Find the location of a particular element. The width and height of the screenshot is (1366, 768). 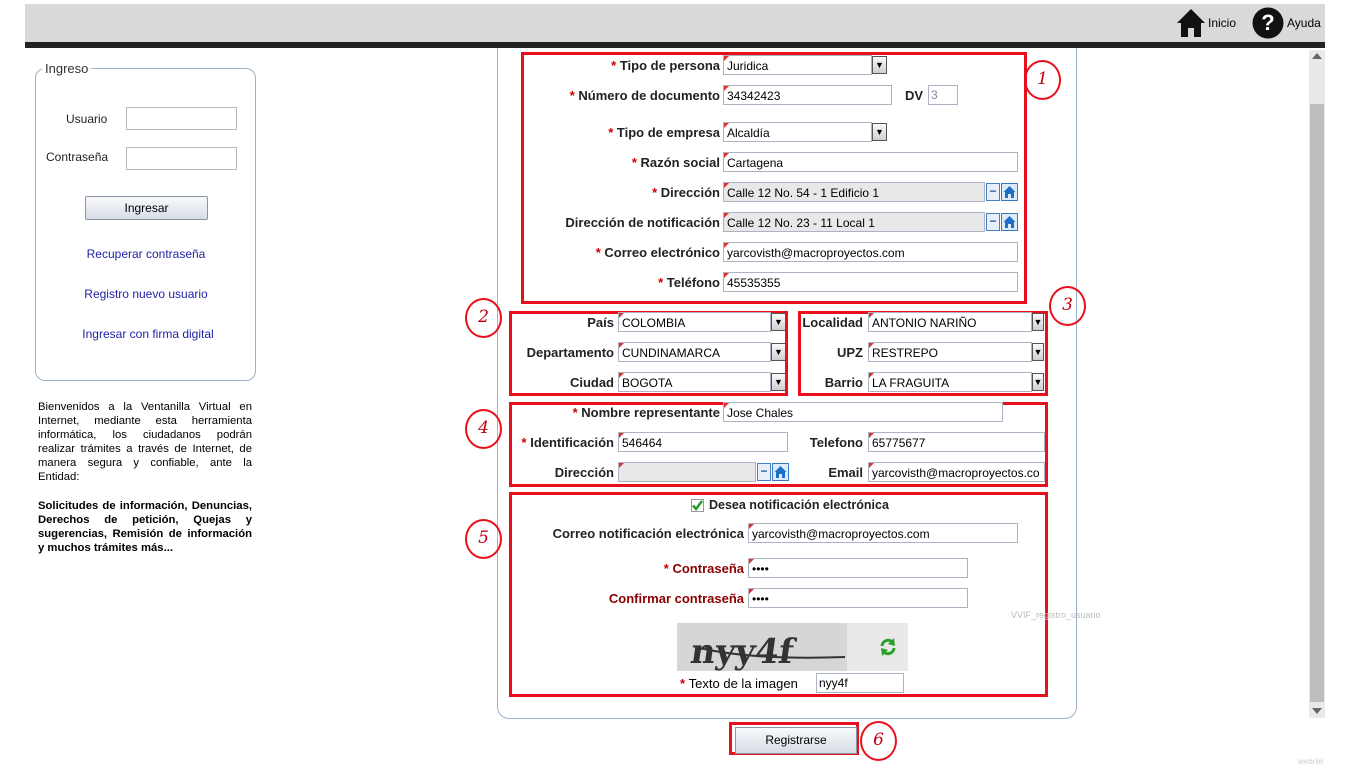

recuperar-contrasena-link: Recuperar contraseña is located at coordinates (146, 254).